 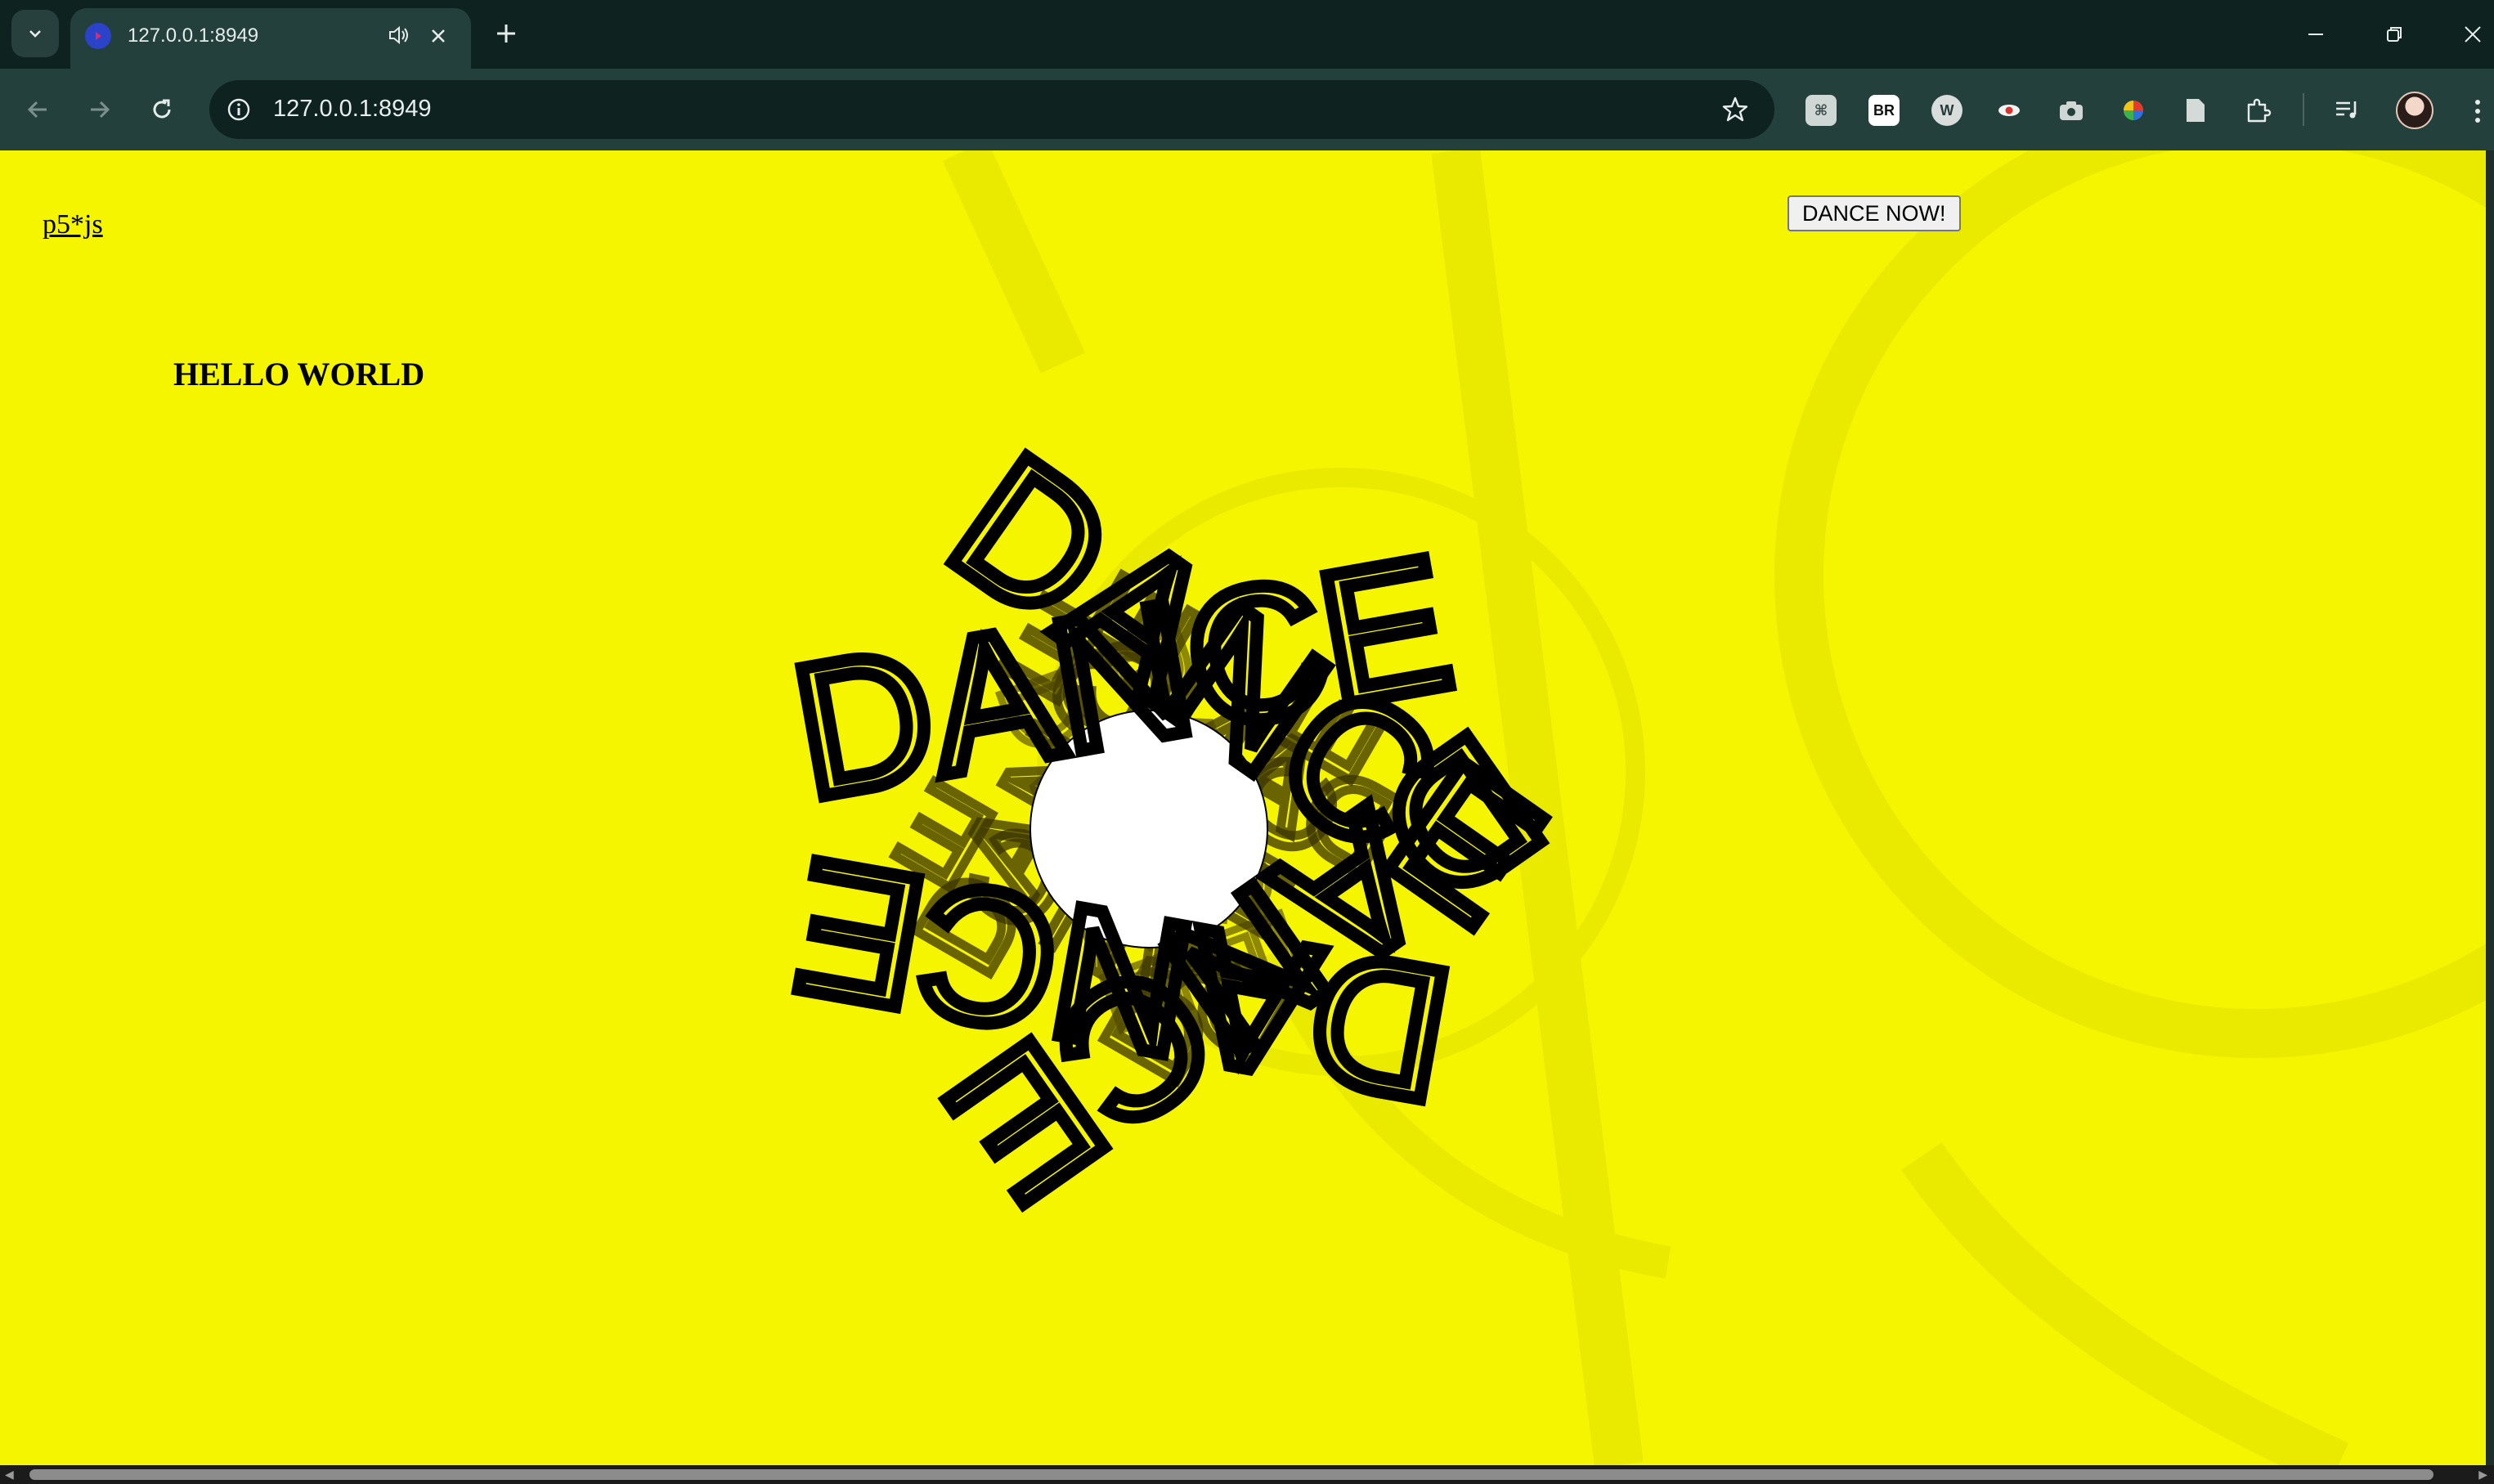 What do you see at coordinates (438, 36) in the screenshot?
I see `tab-close-icon` at bounding box center [438, 36].